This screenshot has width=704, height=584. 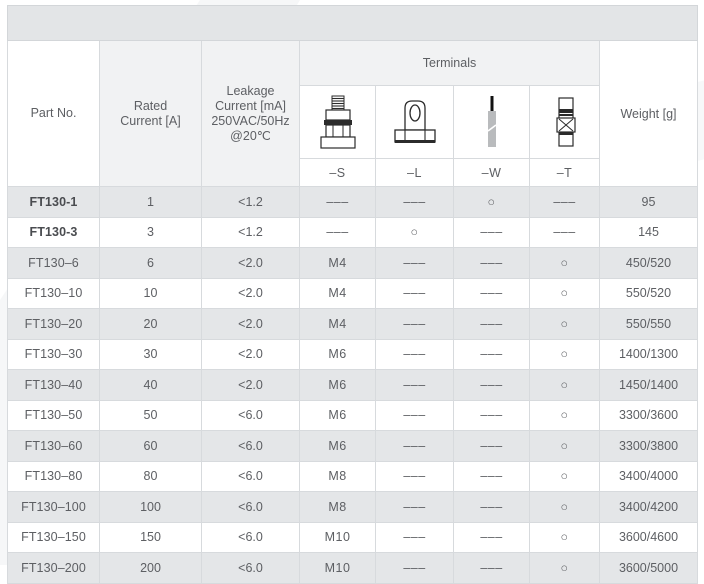 I want to click on cell-rated-current: 3, so click(x=150, y=232).